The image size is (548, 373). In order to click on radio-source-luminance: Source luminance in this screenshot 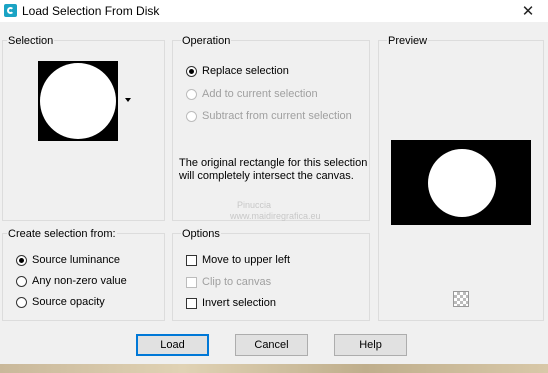, I will do `click(68, 260)`.